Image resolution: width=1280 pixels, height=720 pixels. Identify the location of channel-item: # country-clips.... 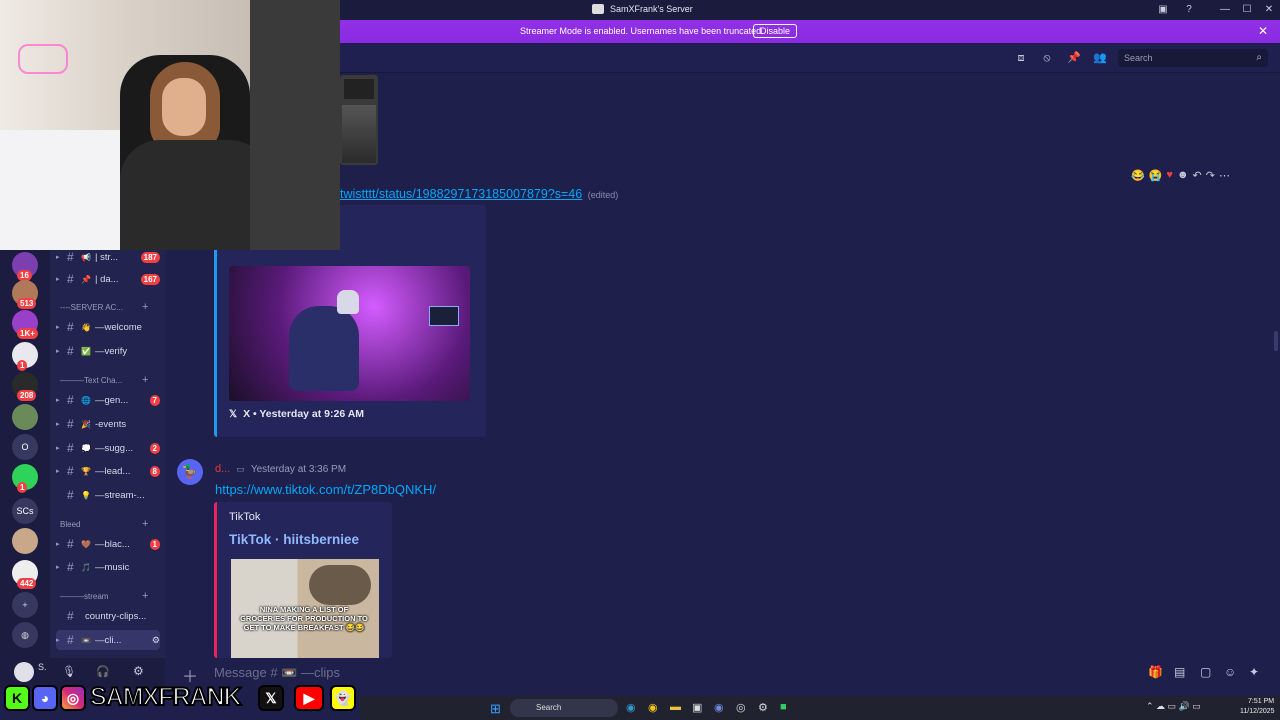
(108, 616).